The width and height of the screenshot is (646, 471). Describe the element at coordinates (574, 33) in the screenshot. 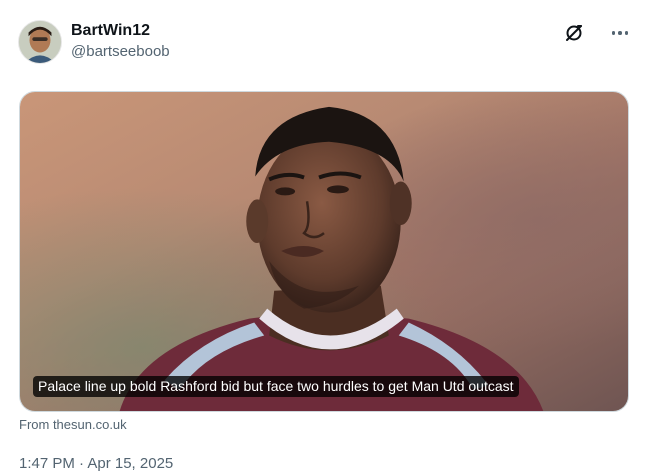

I see `grok-icon` at that location.